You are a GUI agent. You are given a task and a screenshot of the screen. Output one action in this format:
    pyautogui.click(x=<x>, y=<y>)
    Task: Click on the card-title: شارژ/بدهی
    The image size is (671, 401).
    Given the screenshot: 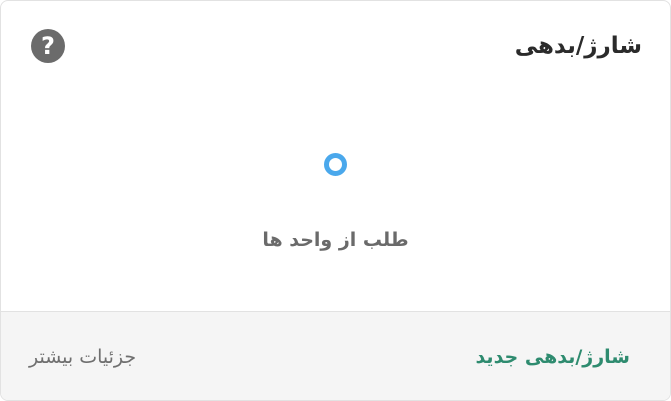 What is the action you would take?
    pyautogui.click(x=578, y=46)
    